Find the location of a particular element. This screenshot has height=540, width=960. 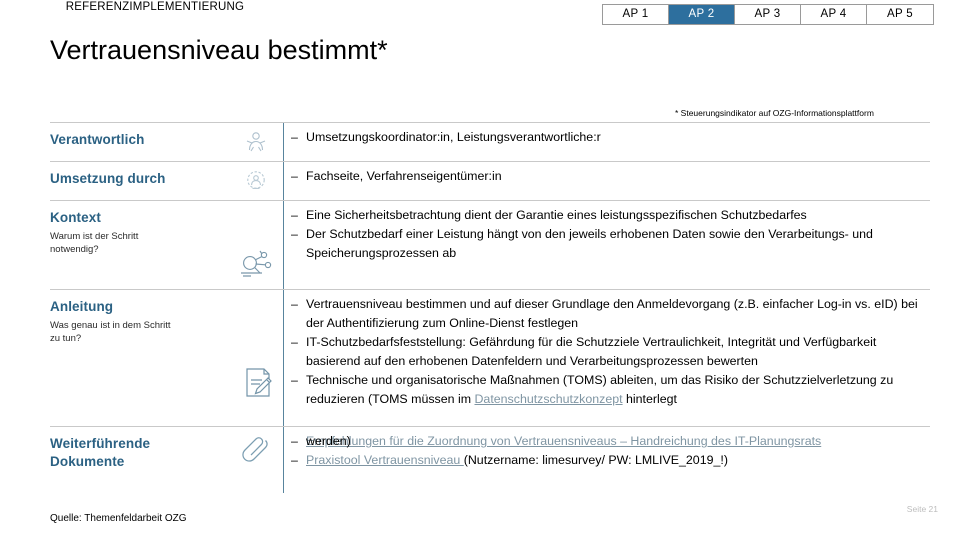

link-datenschutzschutzkonzept: Datenschutzschutzkonzept is located at coordinates (548, 399).